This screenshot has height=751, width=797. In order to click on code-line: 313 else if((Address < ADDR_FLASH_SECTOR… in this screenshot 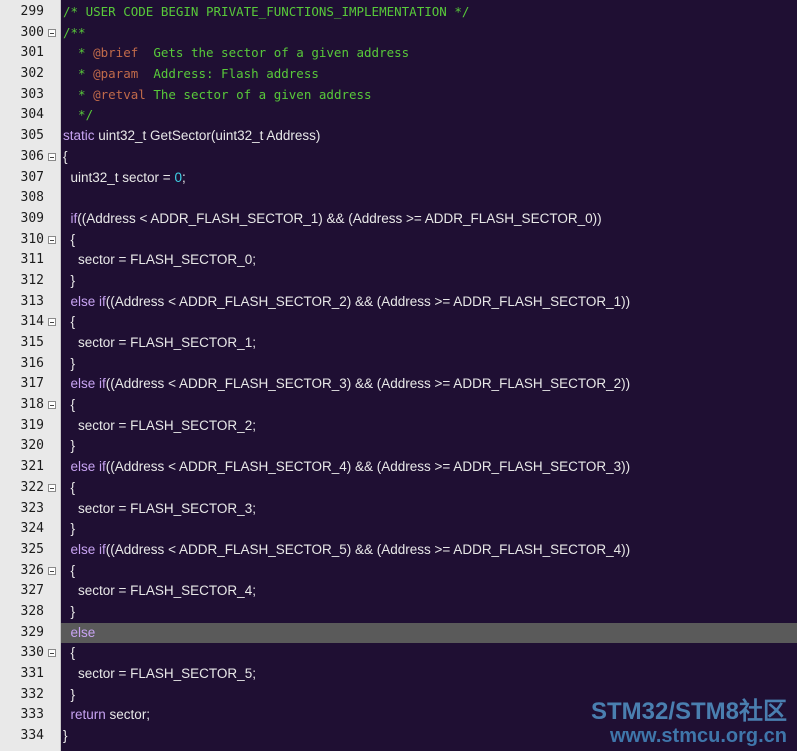, I will do `click(398, 302)`.